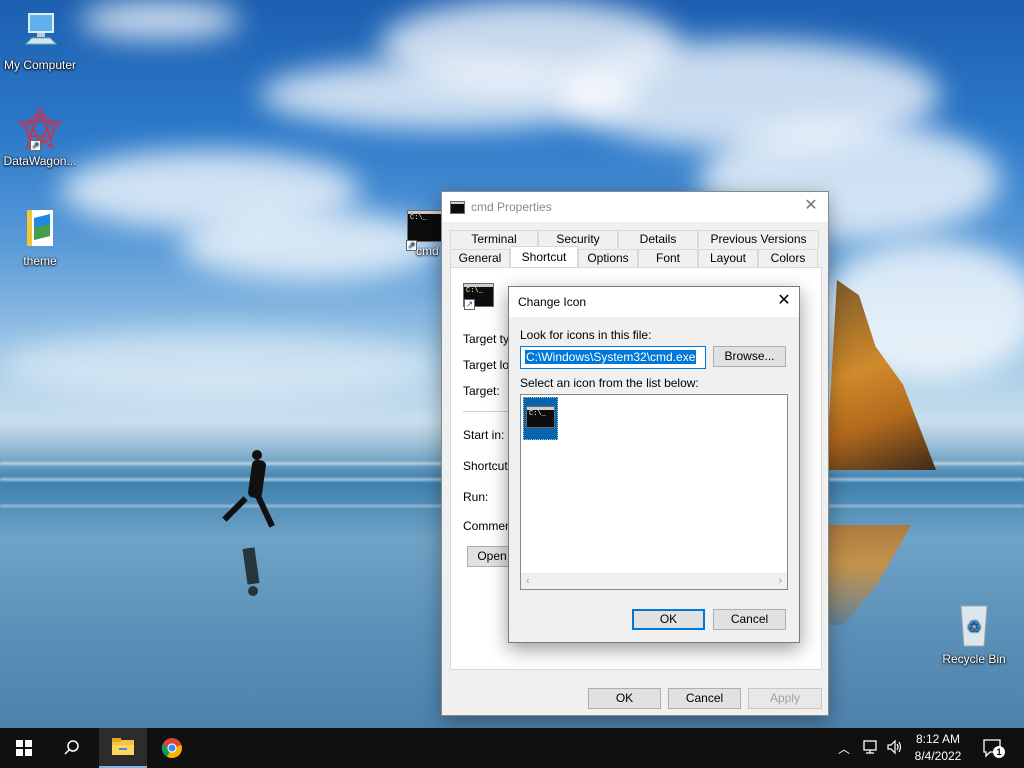 The width and height of the screenshot is (1024, 768). What do you see at coordinates (512, 748) in the screenshot?
I see `taskbar: ︿ 8:12 AM 8/4/2022 1` at bounding box center [512, 748].